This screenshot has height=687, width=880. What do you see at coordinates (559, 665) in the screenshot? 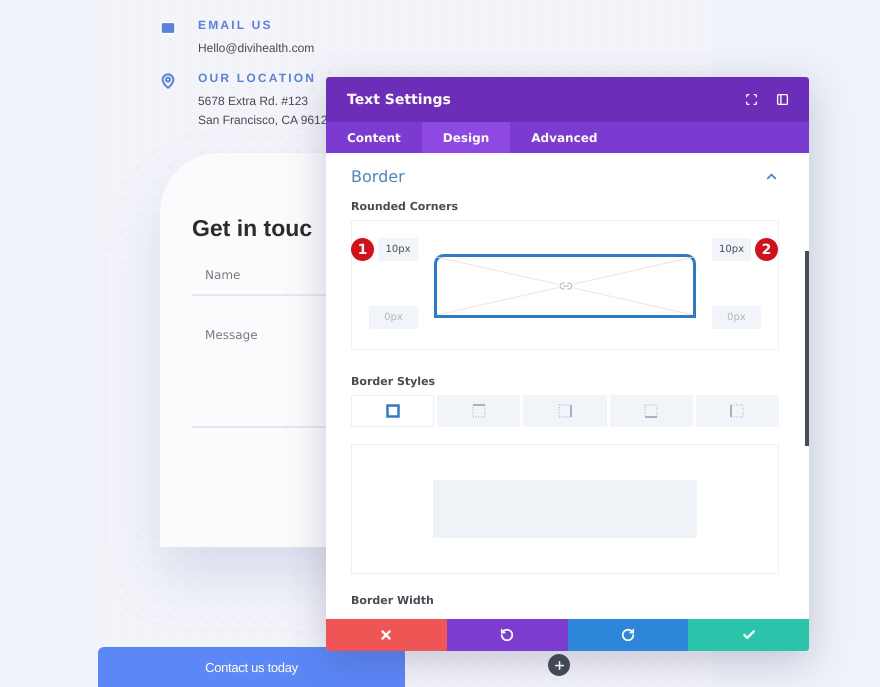
I see `plus-icon` at bounding box center [559, 665].